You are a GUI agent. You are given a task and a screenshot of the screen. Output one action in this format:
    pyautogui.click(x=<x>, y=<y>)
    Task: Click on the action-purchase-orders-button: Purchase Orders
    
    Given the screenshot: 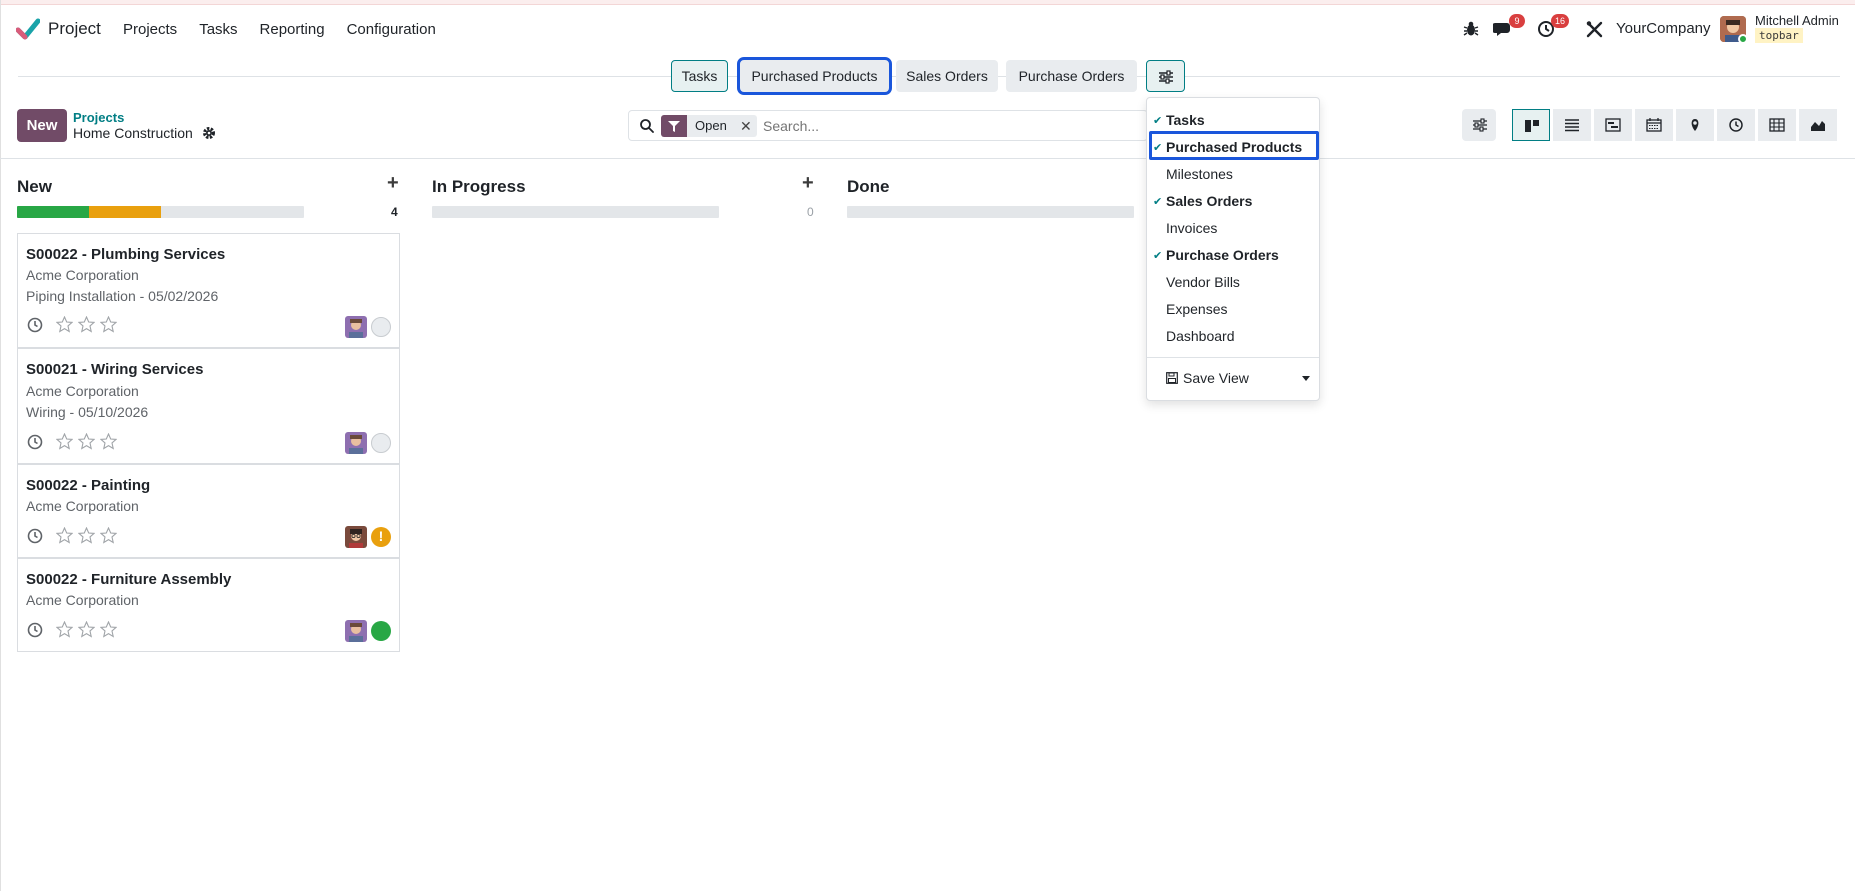 What is the action you would take?
    pyautogui.click(x=1071, y=76)
    